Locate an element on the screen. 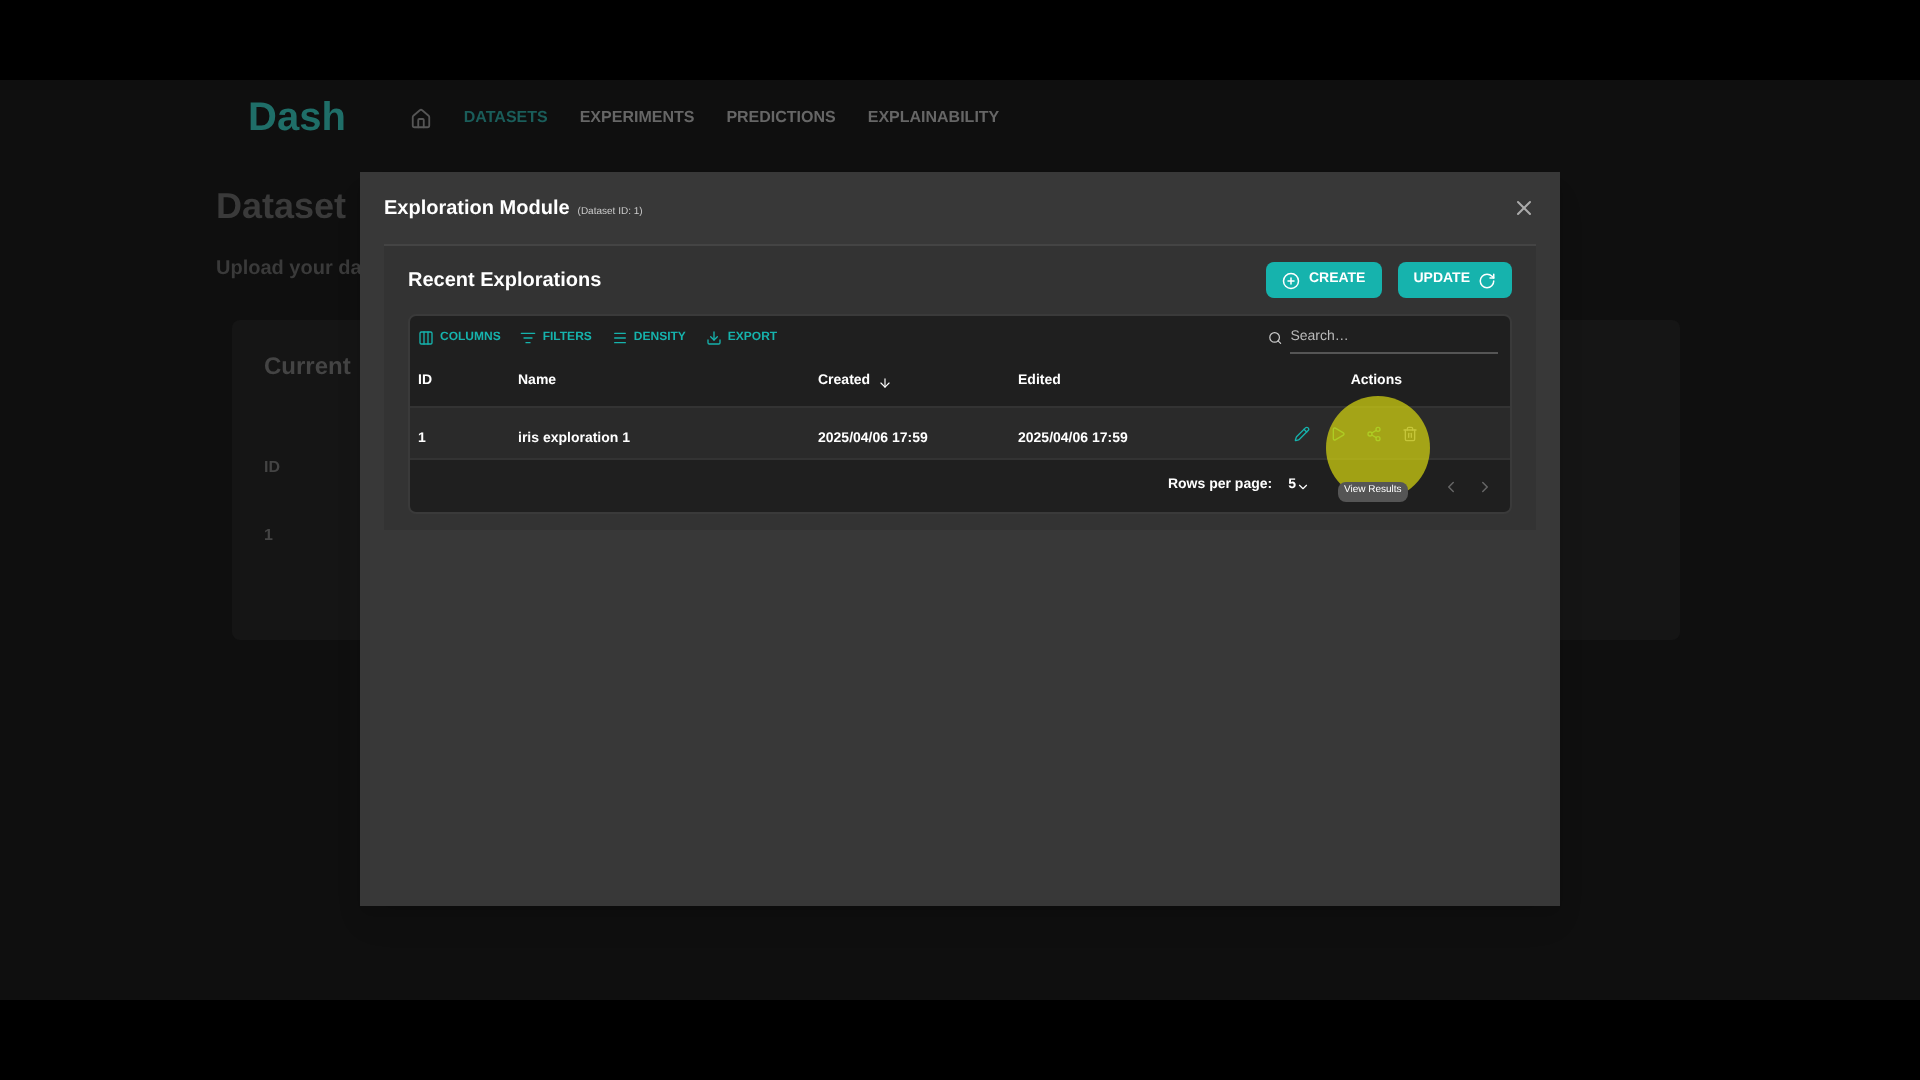  nav-link: EXPLAINABILITY is located at coordinates (933, 118).